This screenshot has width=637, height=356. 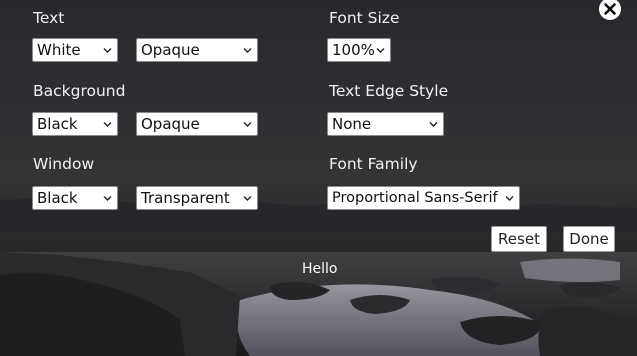 I want to click on window-color-value: Black, so click(x=57, y=198).